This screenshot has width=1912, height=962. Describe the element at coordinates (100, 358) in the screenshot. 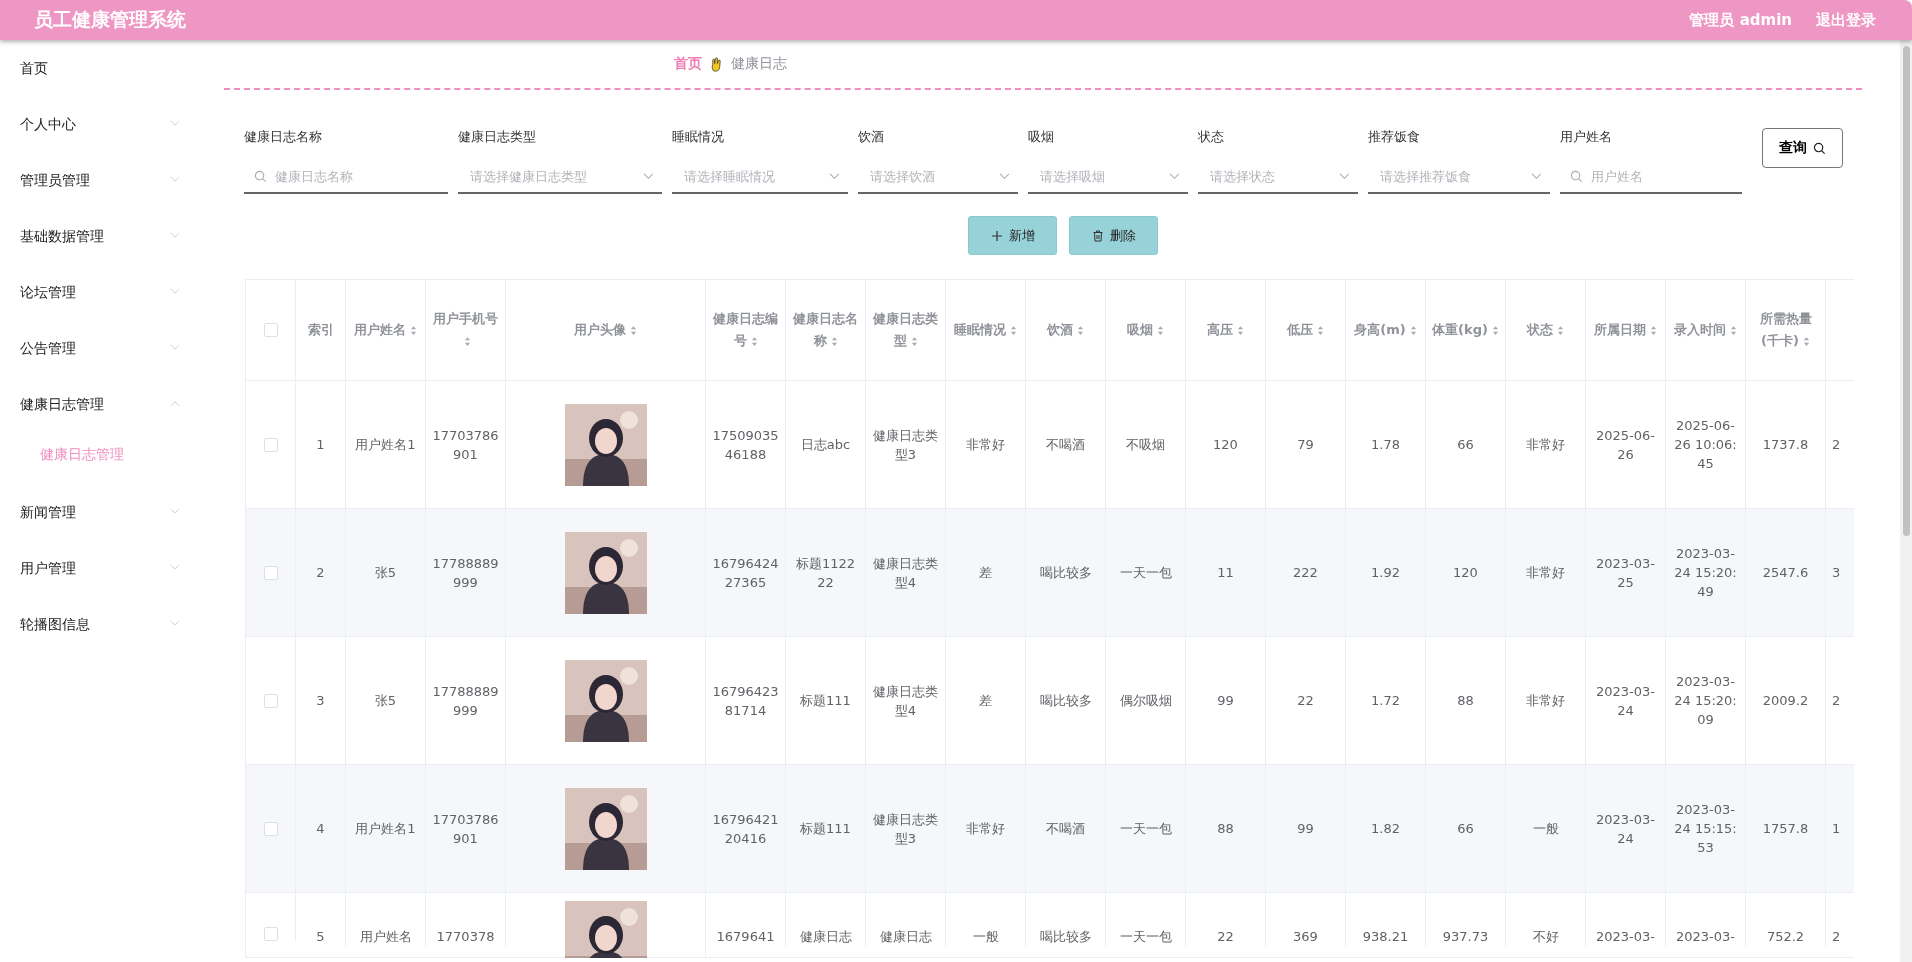

I see `sidebar-item: 公告管理` at that location.